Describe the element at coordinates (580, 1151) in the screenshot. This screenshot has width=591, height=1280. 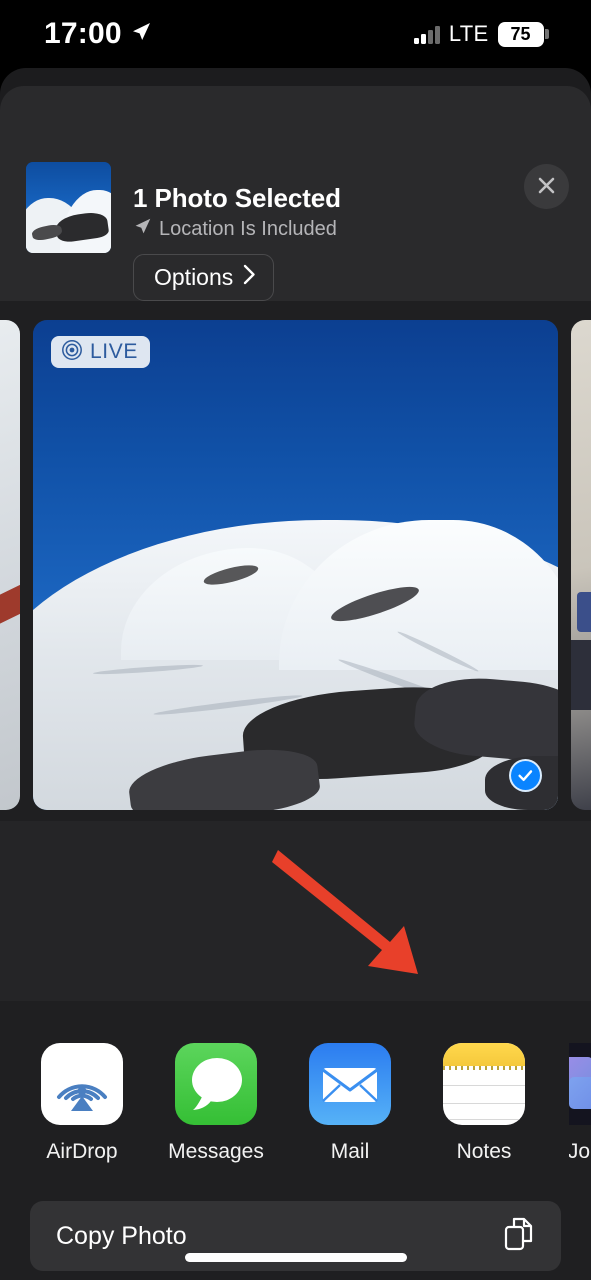
I see `share-app-label: Jo` at that location.